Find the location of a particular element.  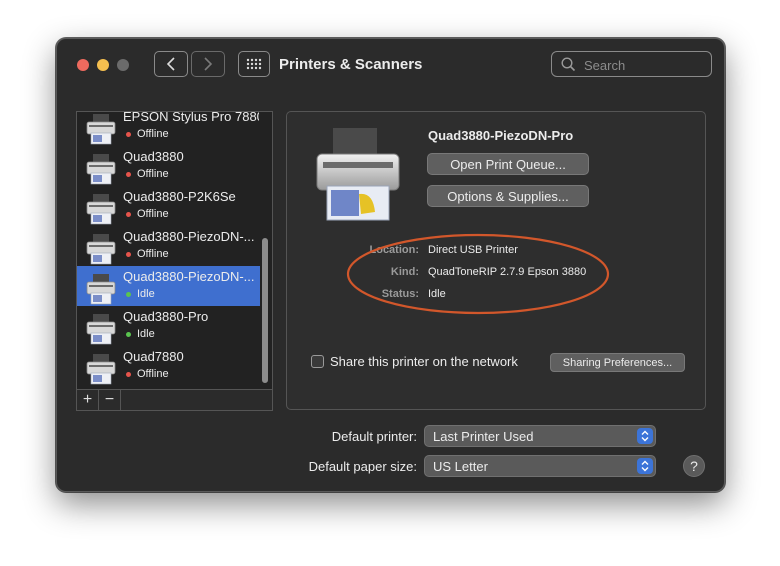

printer-list-item: Quad3880-PiezoDN-... Idle is located at coordinates (168, 286).